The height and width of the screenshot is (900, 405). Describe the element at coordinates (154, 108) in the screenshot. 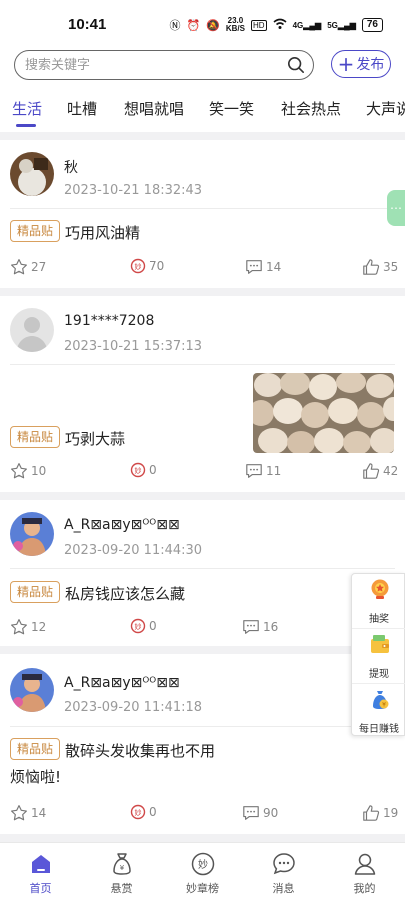

I see `tab-sing: 想唱就唱` at that location.